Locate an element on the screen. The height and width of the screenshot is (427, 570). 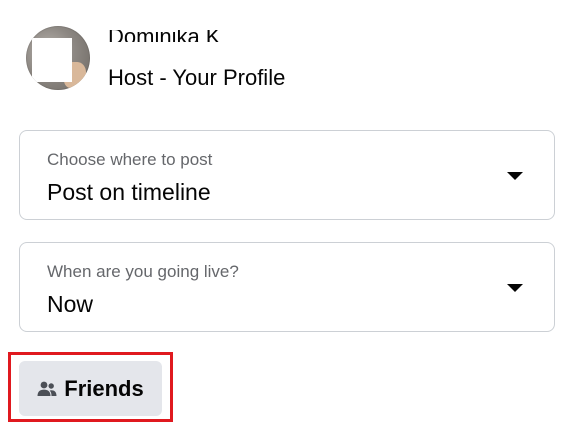
host-subtitle: Host - Your Profile is located at coordinates (197, 77).